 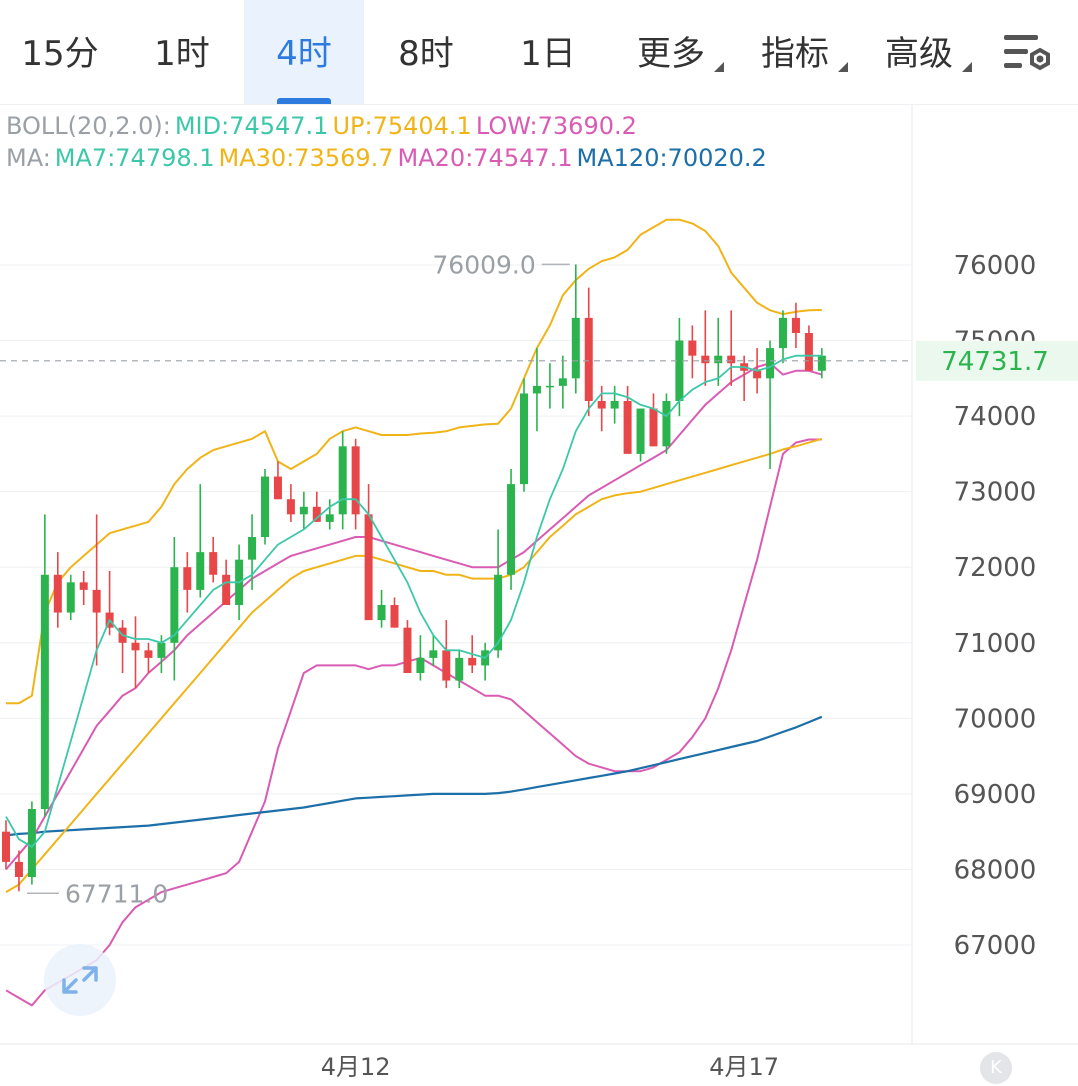 What do you see at coordinates (995, 568) in the screenshot?
I see `y-tick-label: 72000` at bounding box center [995, 568].